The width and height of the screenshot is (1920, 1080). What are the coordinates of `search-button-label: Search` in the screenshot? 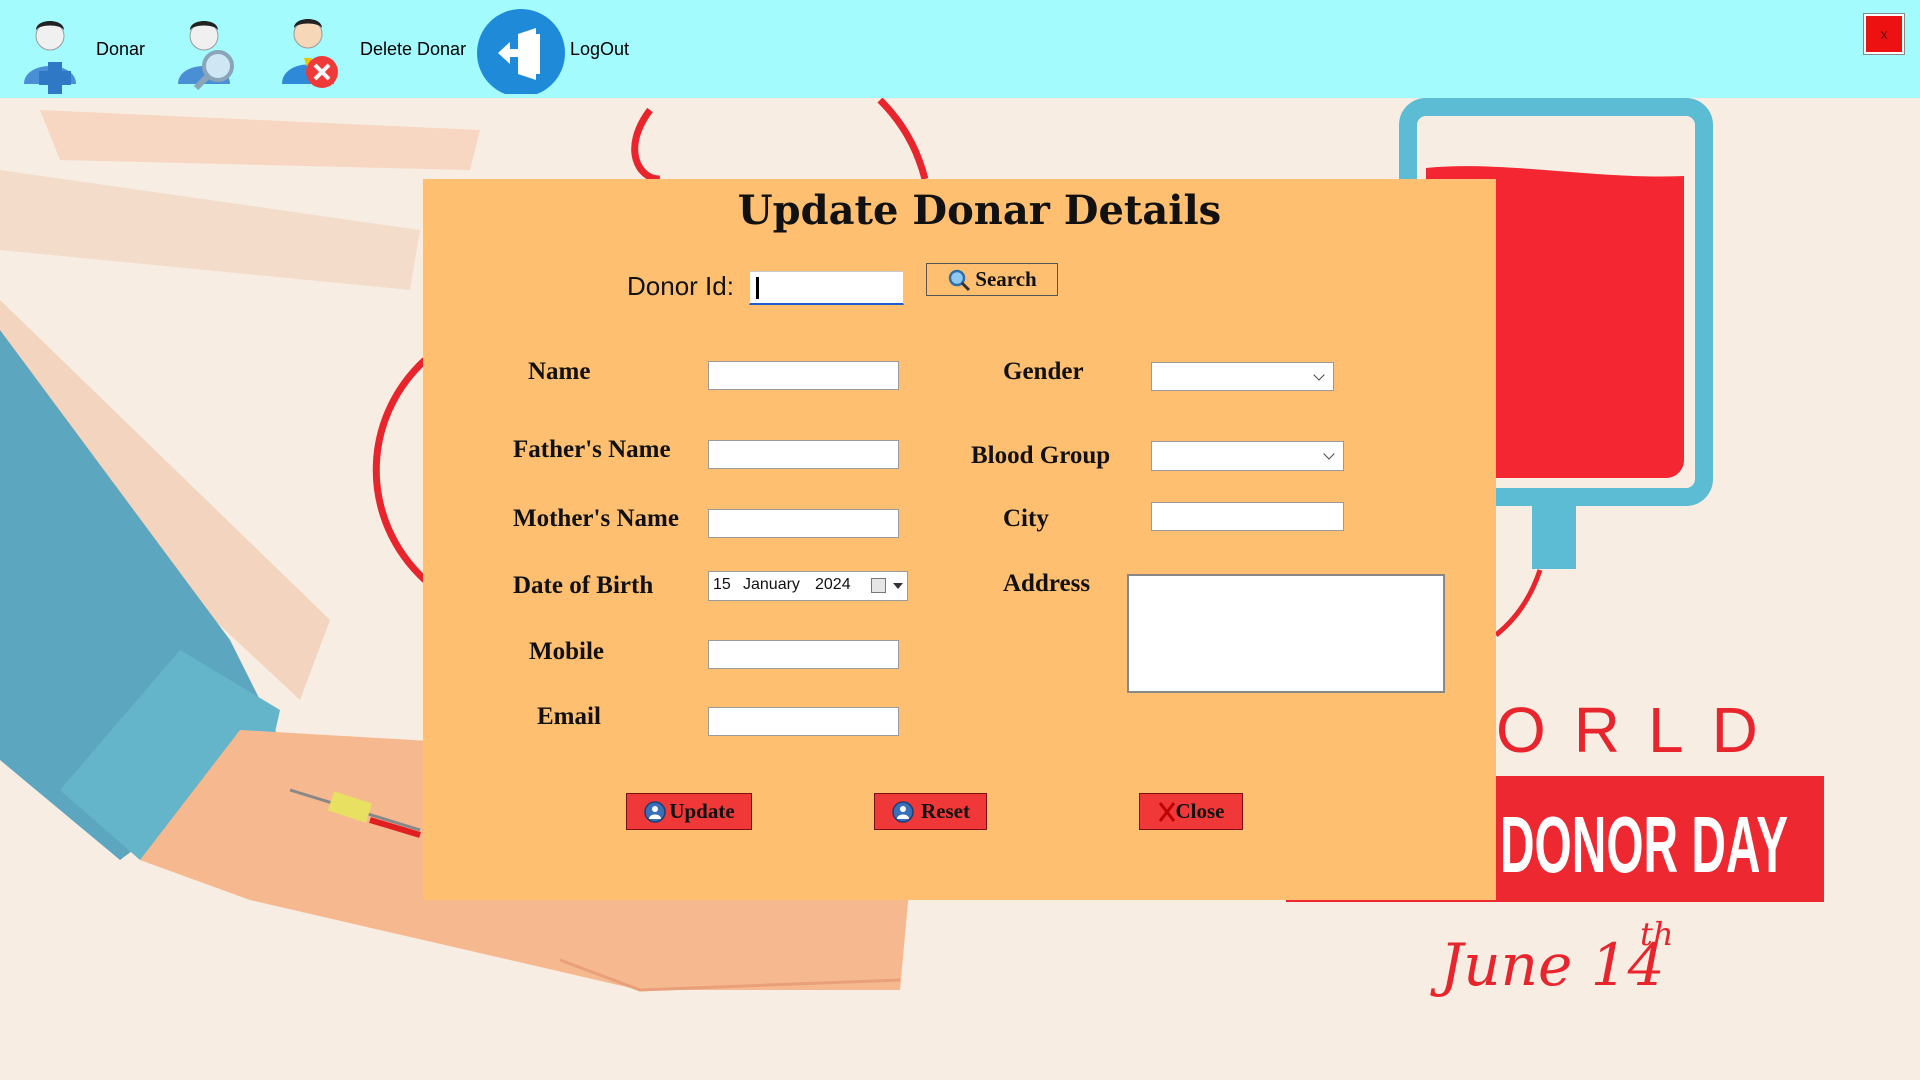 It's located at (1006, 279).